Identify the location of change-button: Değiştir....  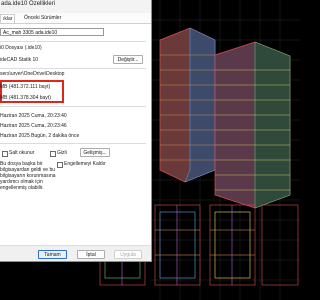
(128, 59).